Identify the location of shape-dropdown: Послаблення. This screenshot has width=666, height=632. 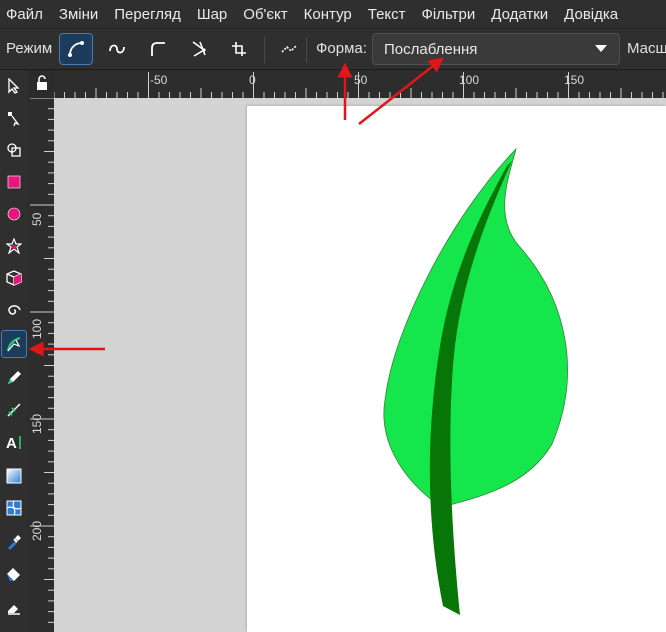
(496, 49).